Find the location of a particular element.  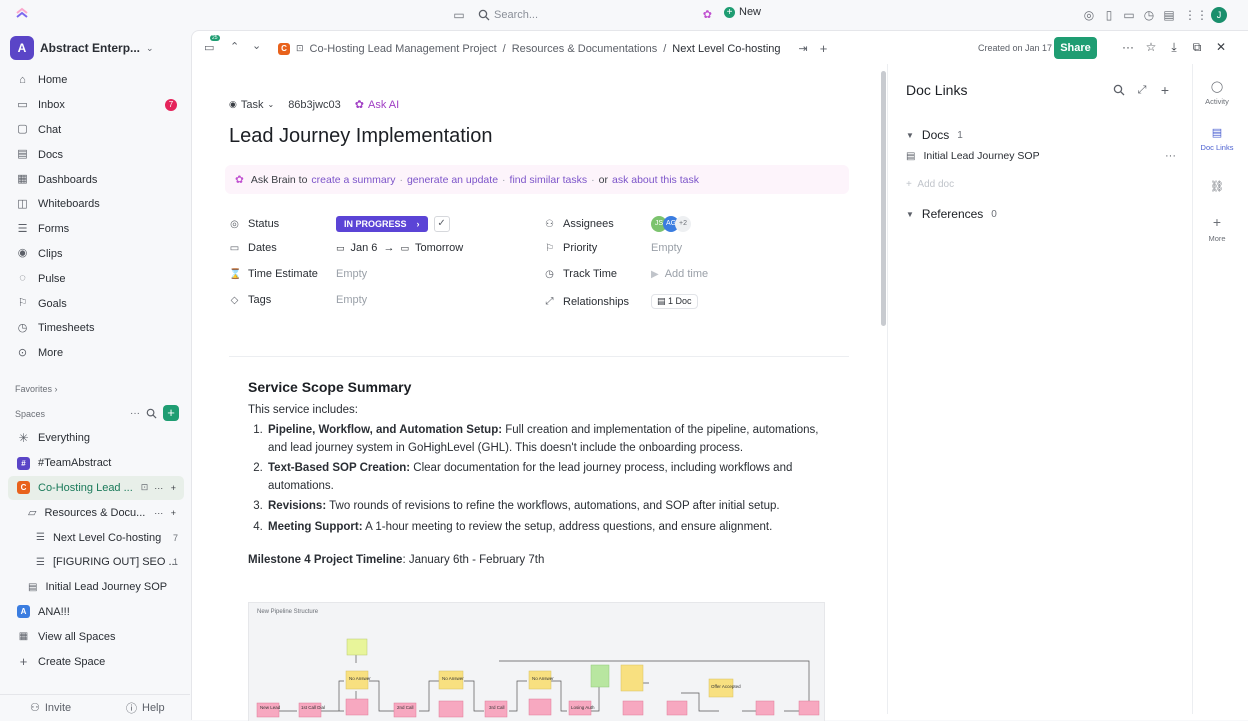

help-button: ⓘ Help is located at coordinates (145, 708).